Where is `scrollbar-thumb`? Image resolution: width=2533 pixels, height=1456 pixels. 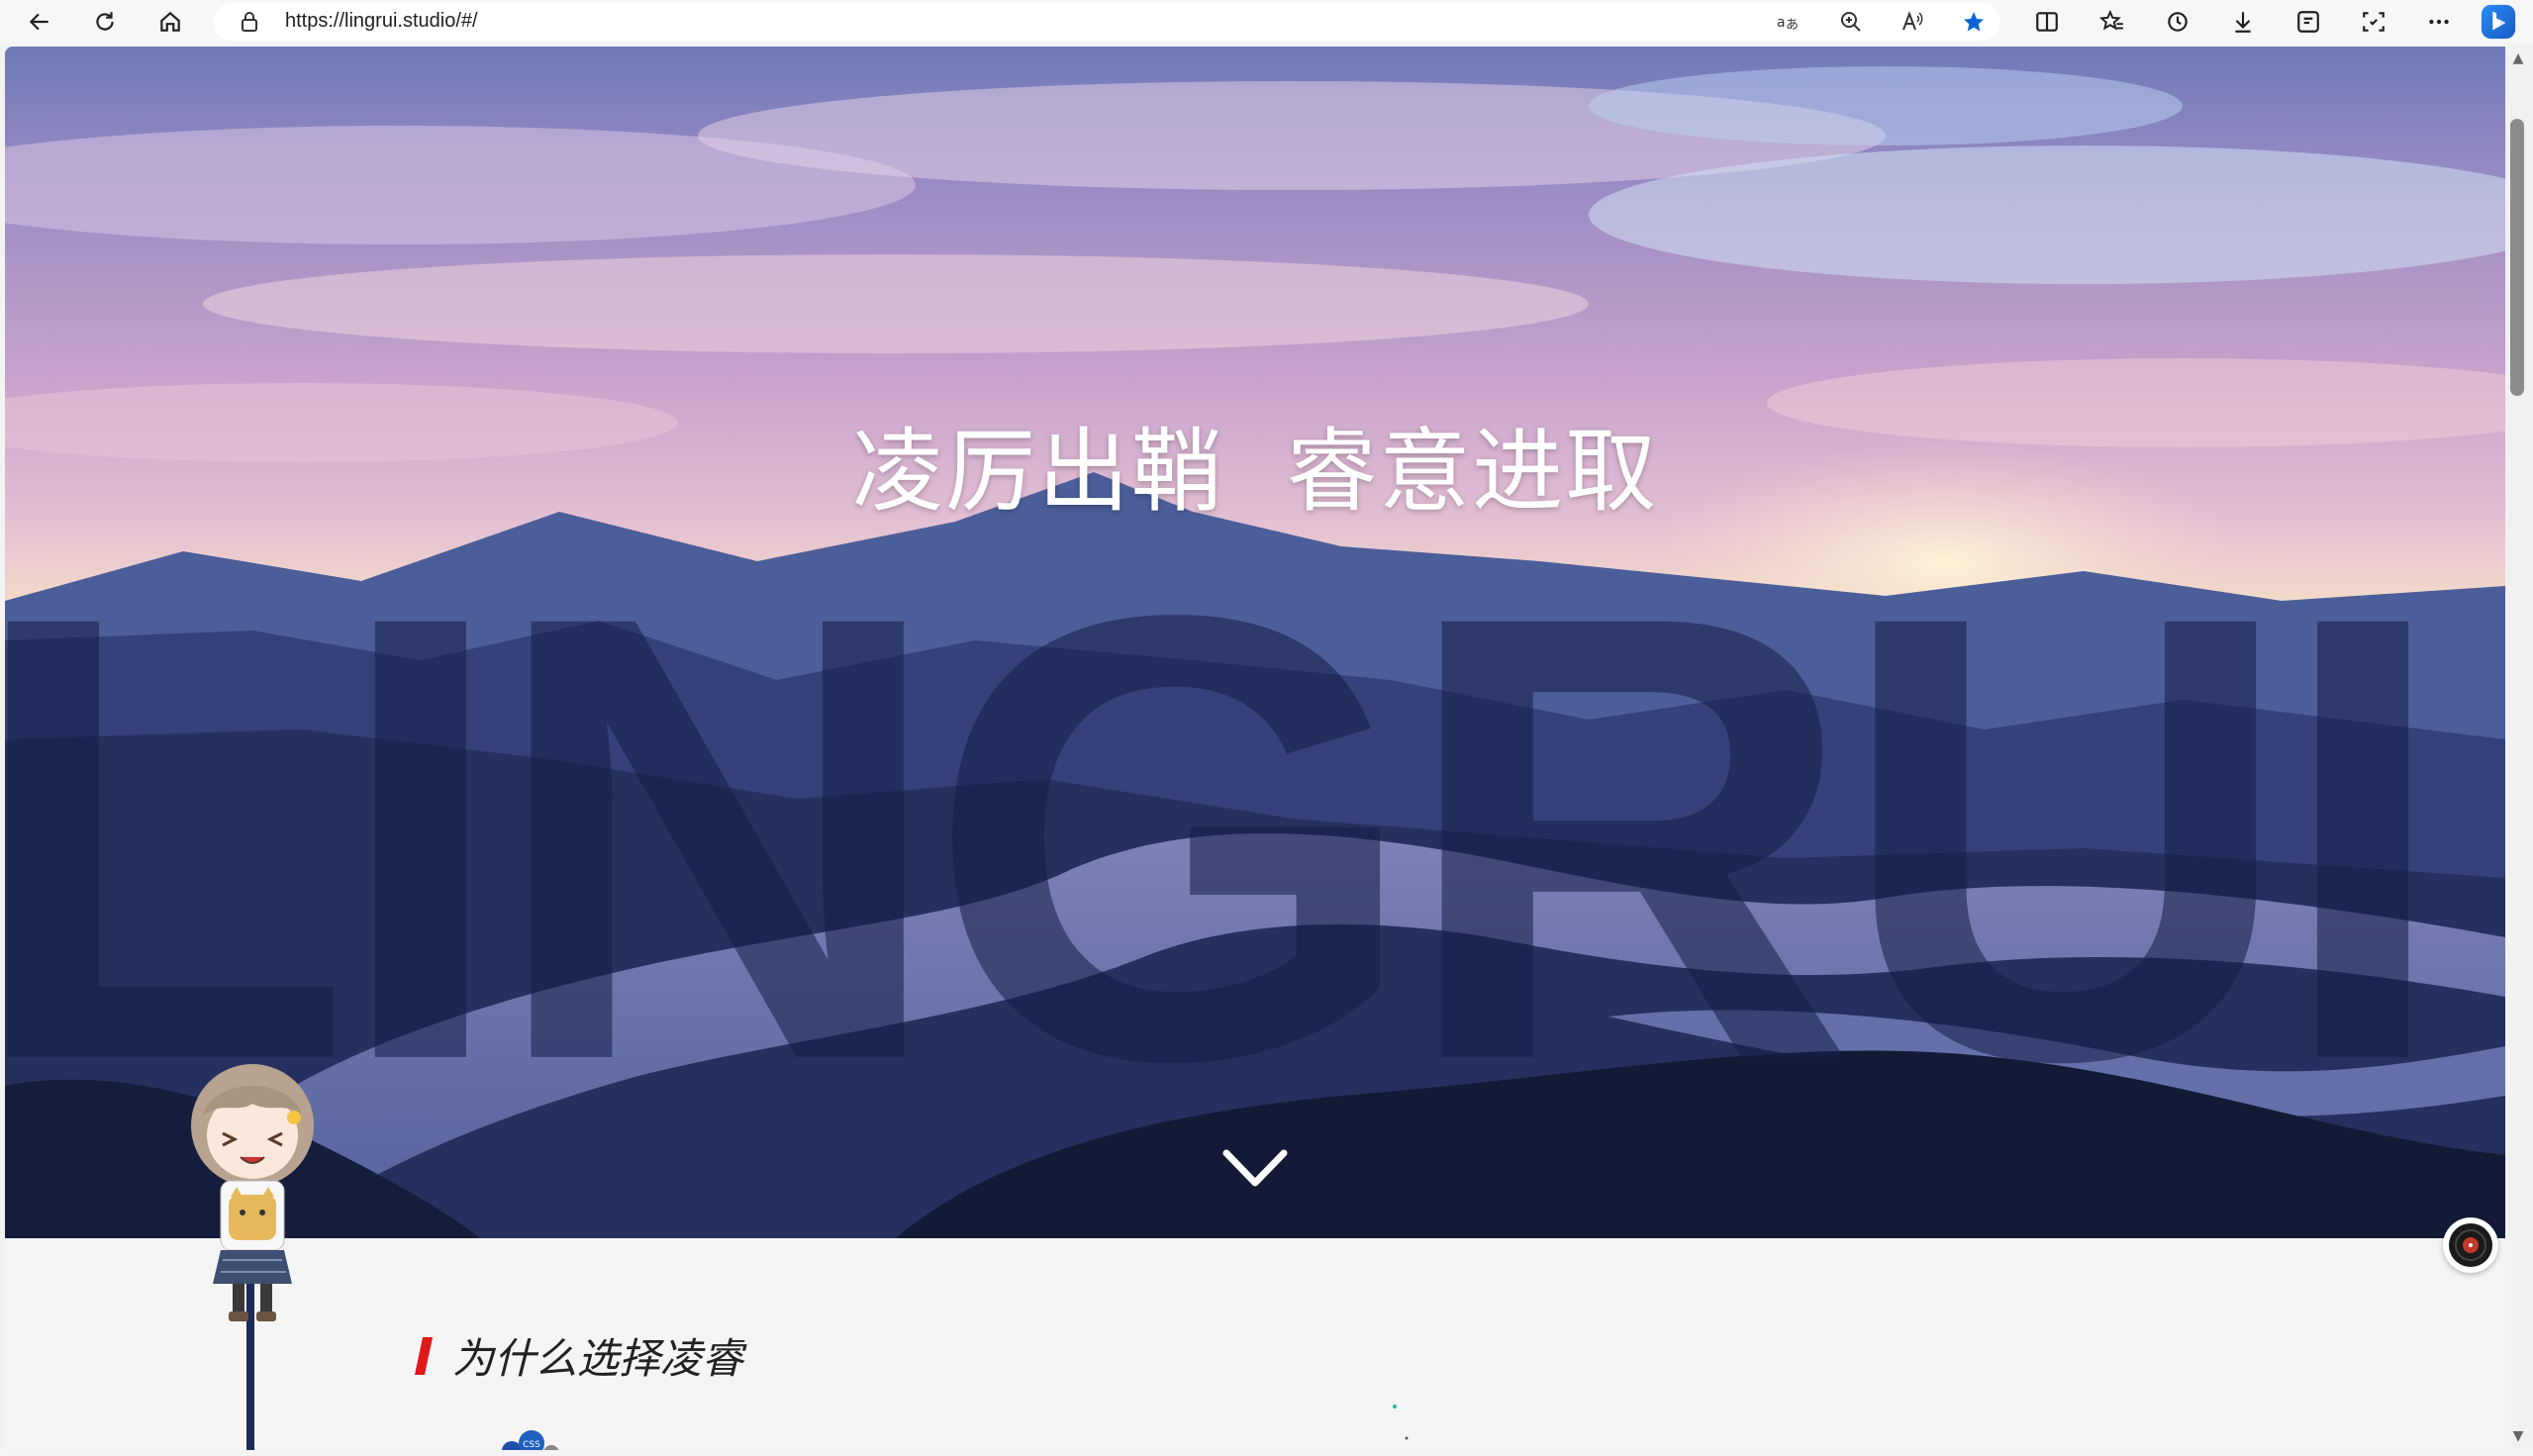
scrollbar-thumb is located at coordinates (2517, 257).